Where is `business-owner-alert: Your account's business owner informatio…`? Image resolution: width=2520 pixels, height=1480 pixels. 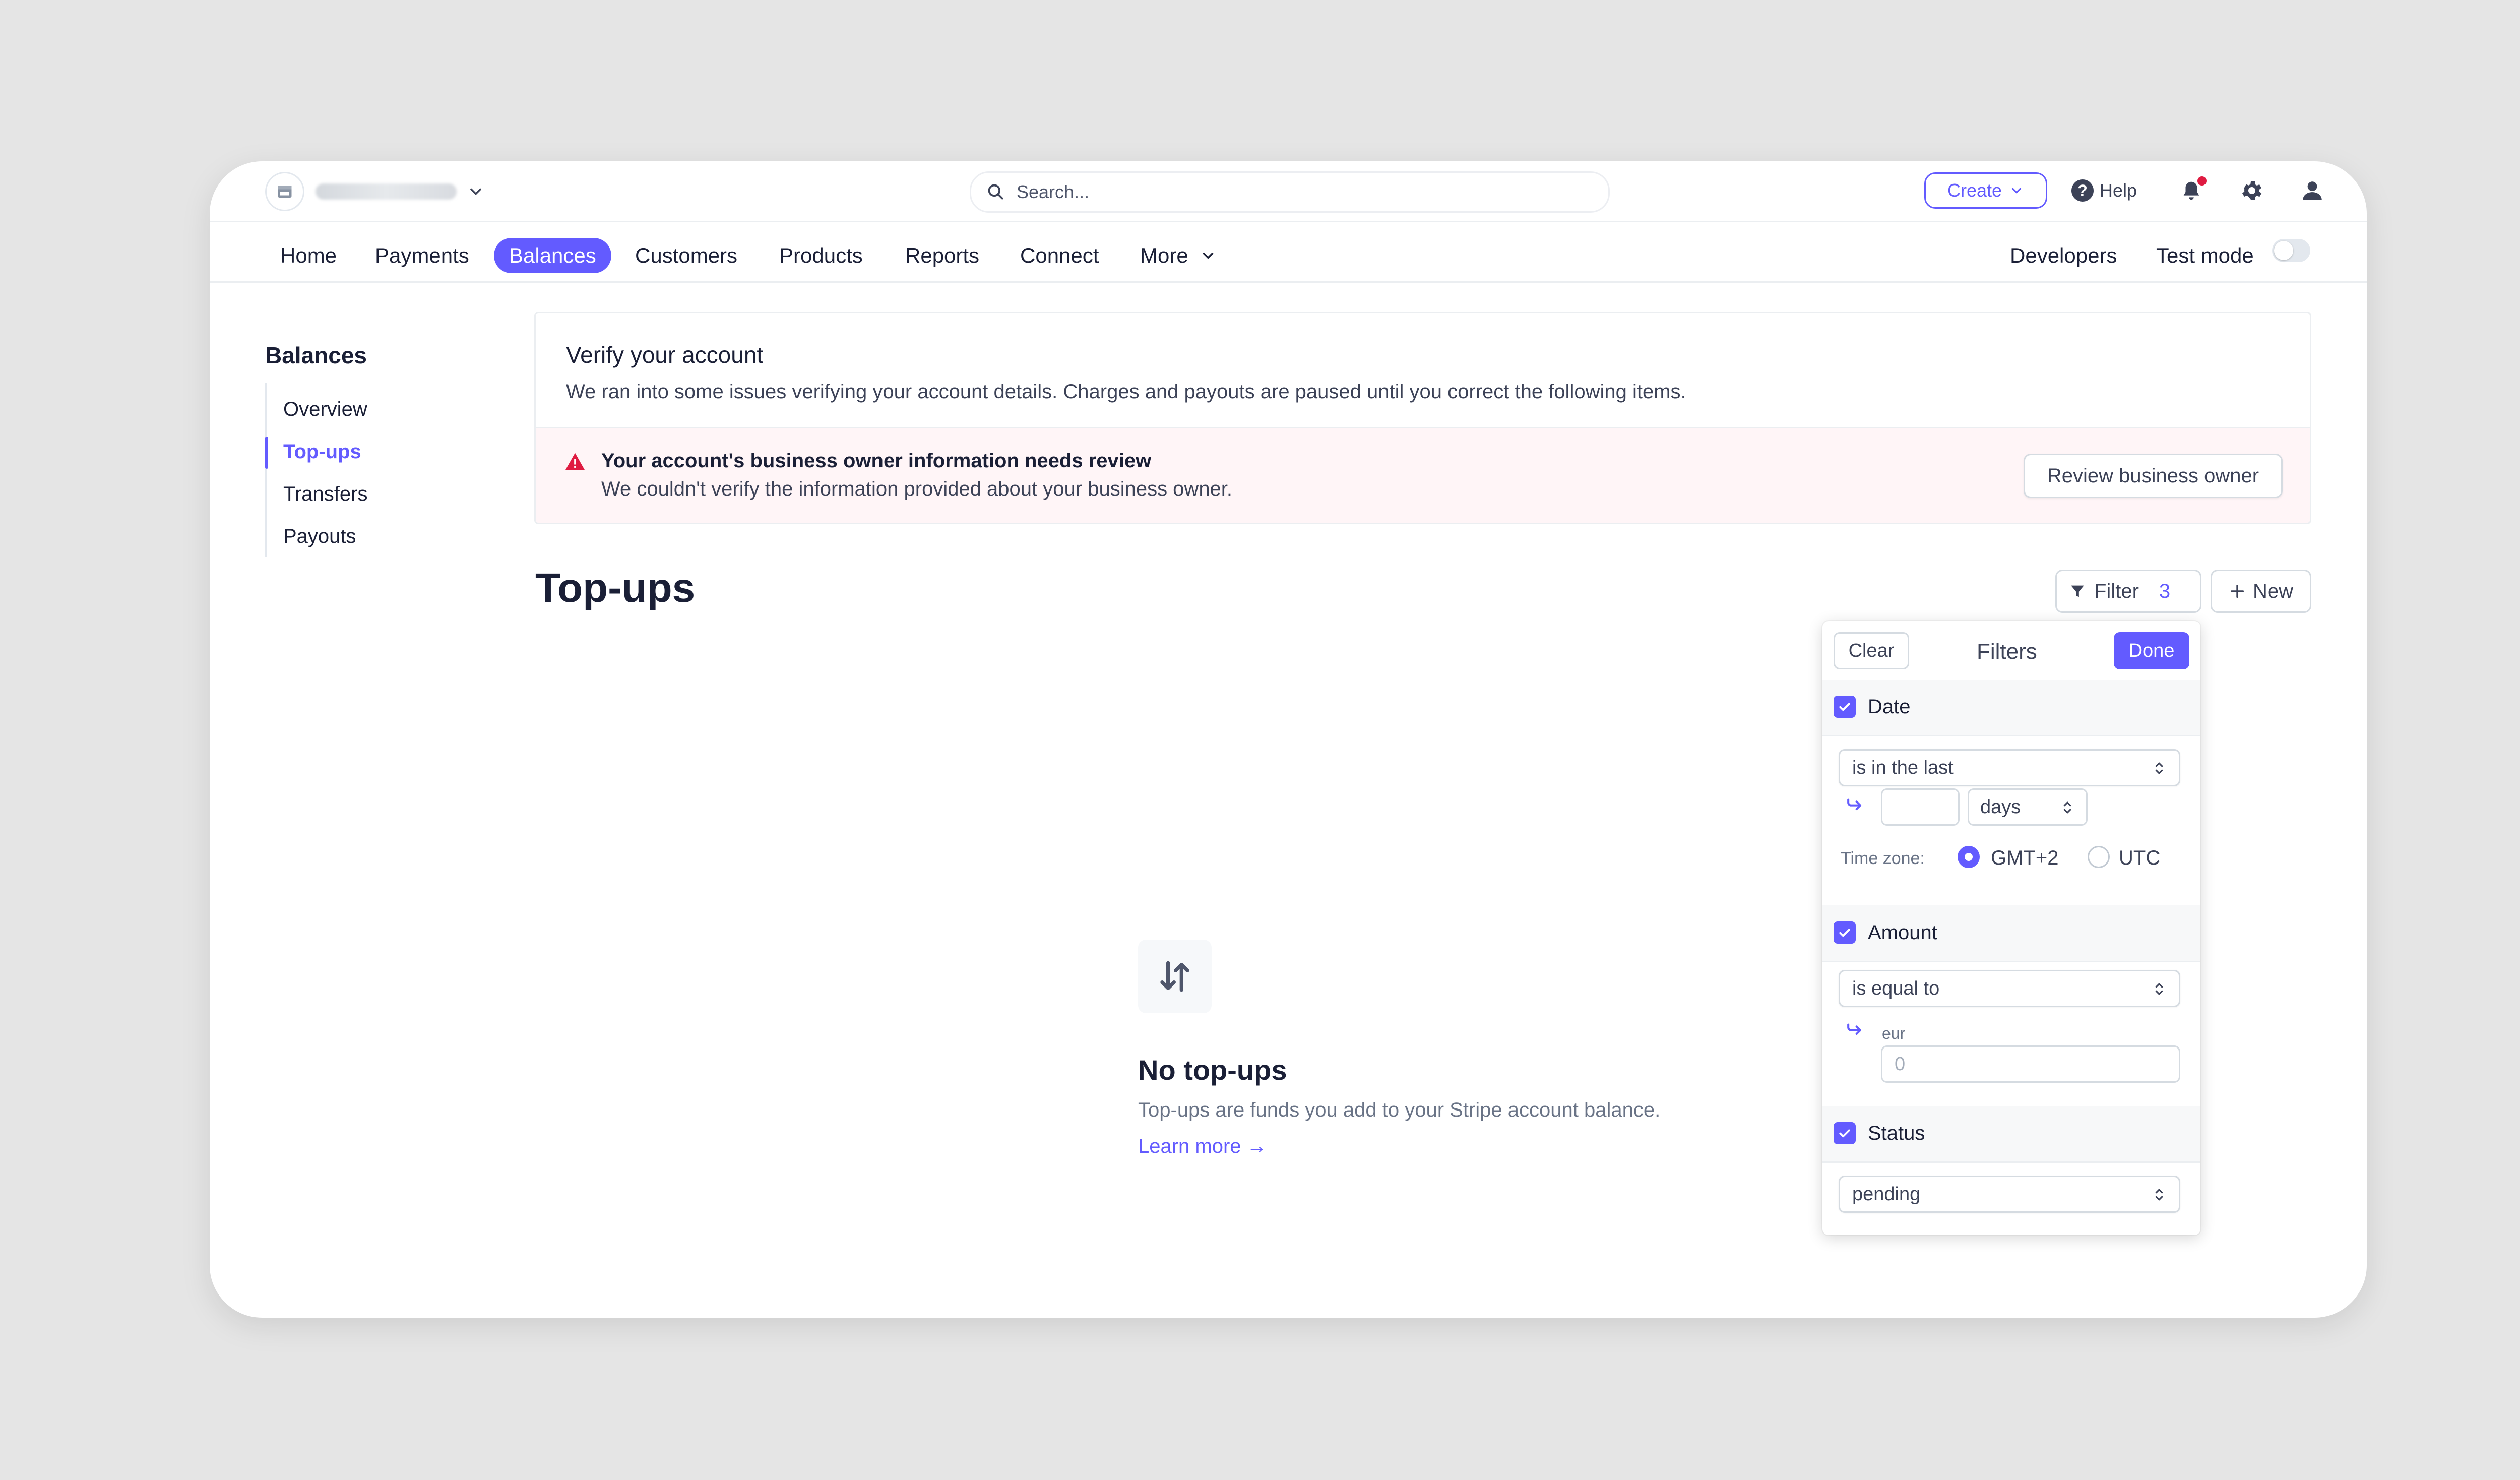 business-owner-alert: Your account's business owner informatio… is located at coordinates (1423, 475).